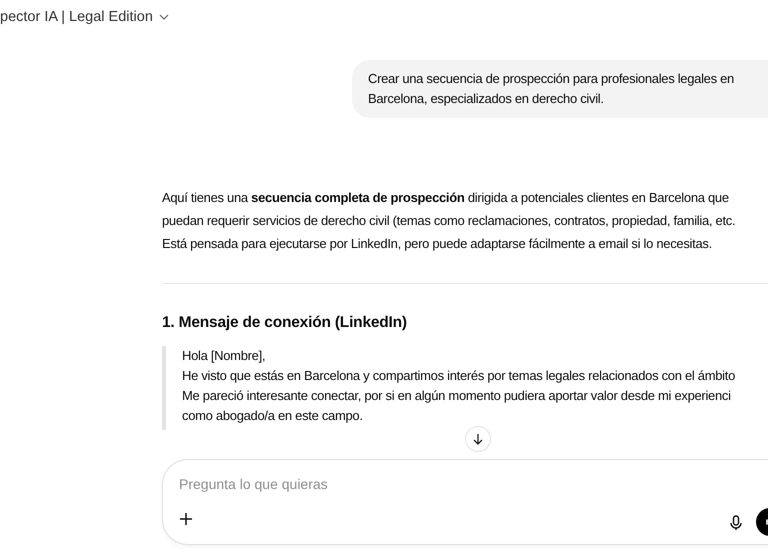  I want to click on scroll-down-button, so click(478, 439).